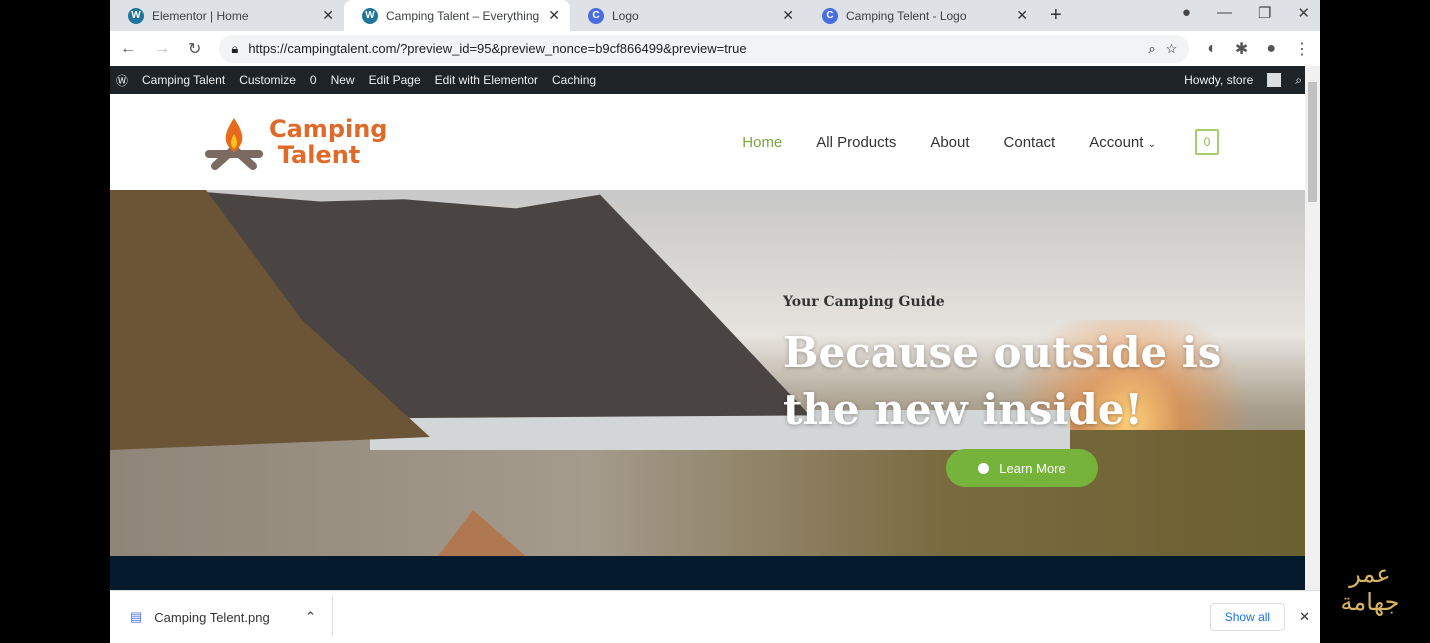 This screenshot has width=1430, height=643. I want to click on tab-label: Camping Telent - Logo, so click(906, 15).